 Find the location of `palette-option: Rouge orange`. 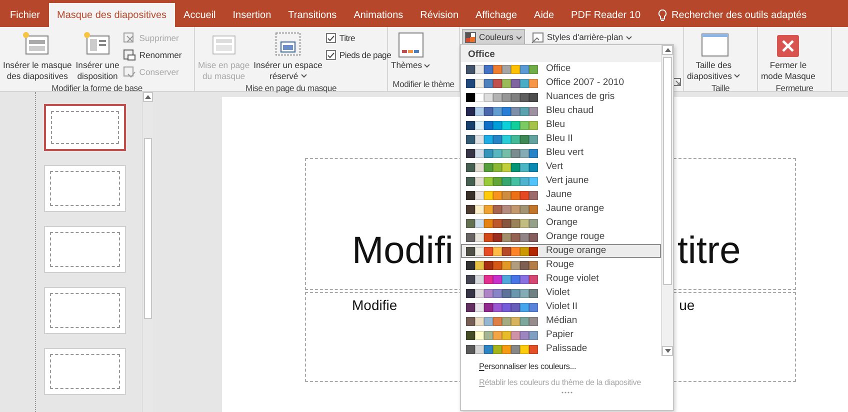

palette-option: Rouge orange is located at coordinates (561, 251).